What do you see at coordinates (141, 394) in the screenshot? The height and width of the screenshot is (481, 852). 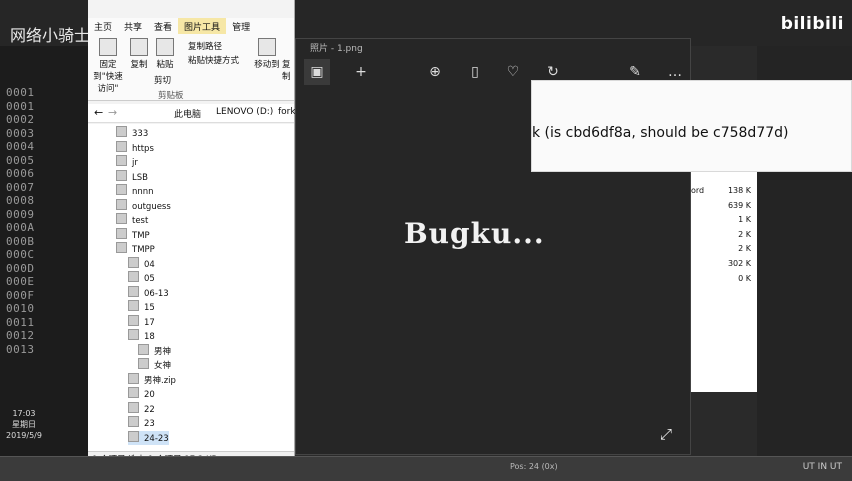 I see `tree-item: 20` at bounding box center [141, 394].